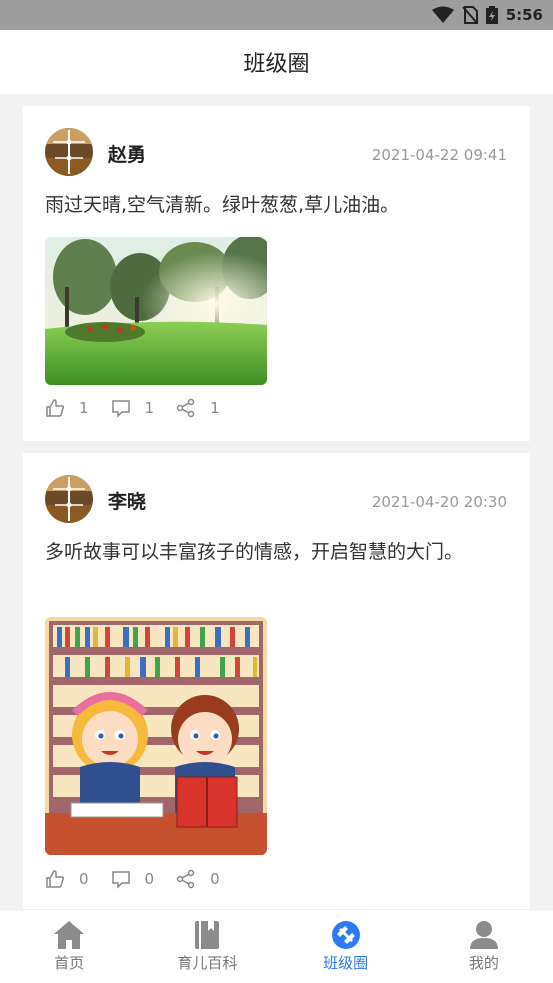 The height and width of the screenshot is (983, 553). I want to click on user-icon, so click(483, 935).